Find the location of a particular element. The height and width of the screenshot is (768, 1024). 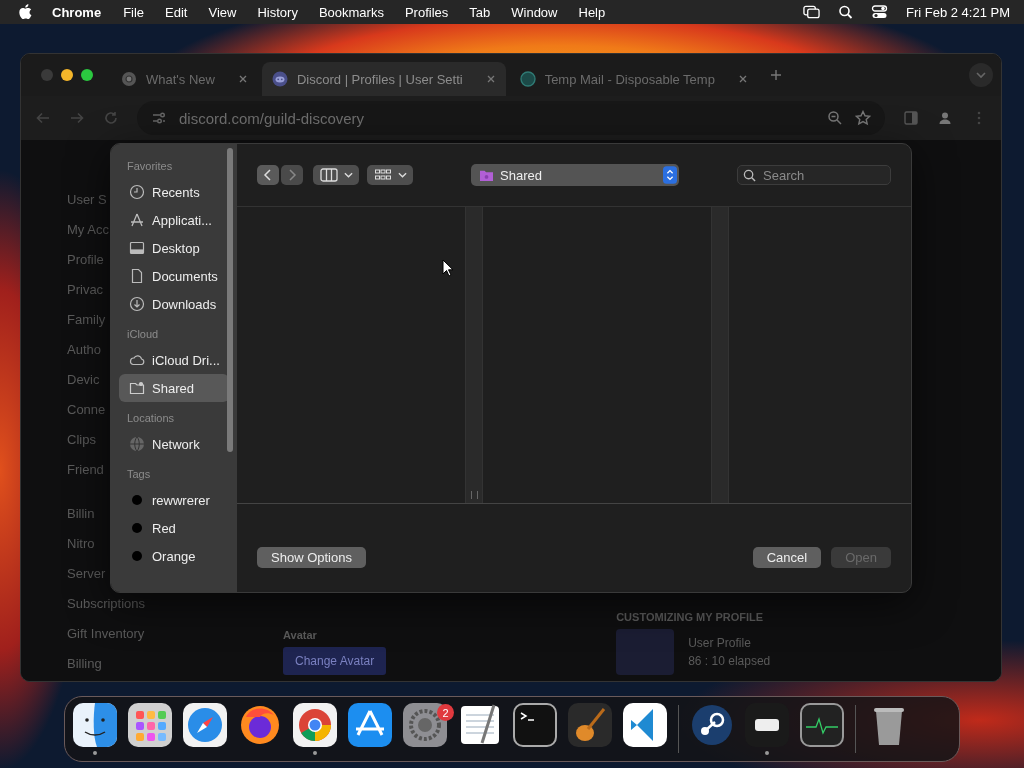

column-view-button is located at coordinates (336, 175).